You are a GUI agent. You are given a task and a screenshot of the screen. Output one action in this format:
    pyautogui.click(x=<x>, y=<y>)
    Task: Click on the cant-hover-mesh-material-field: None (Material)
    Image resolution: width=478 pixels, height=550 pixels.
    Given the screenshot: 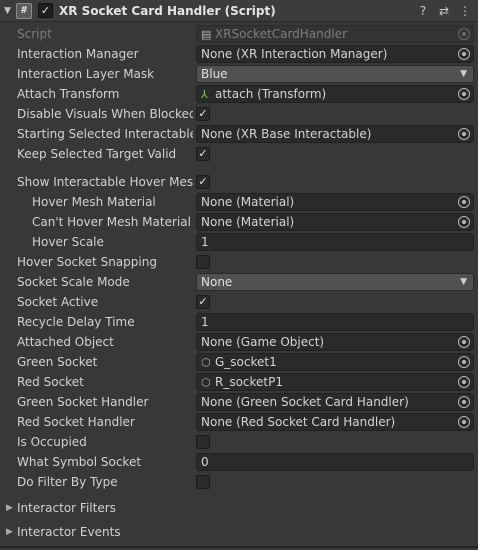 What is the action you would take?
    pyautogui.click(x=335, y=222)
    